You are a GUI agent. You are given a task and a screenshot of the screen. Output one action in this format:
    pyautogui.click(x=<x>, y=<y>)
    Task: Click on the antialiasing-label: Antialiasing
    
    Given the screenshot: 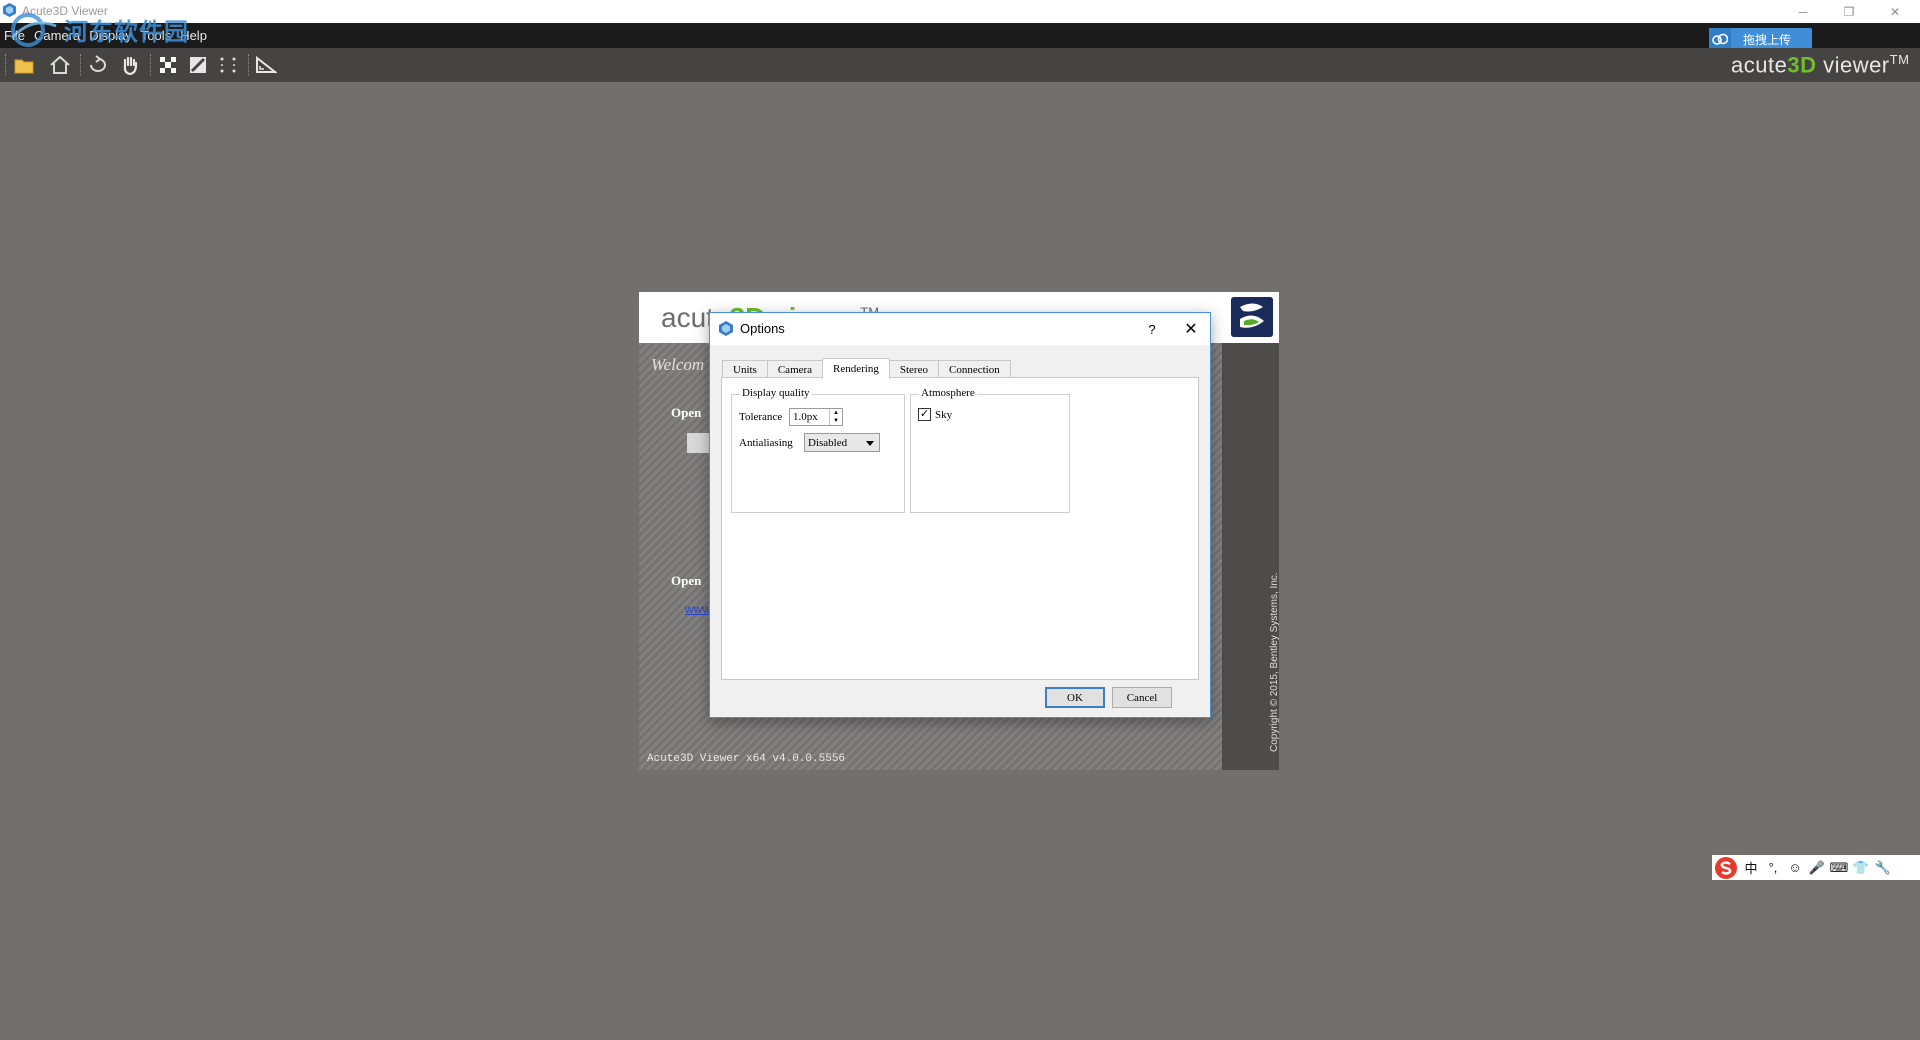 What is the action you would take?
    pyautogui.click(x=766, y=443)
    